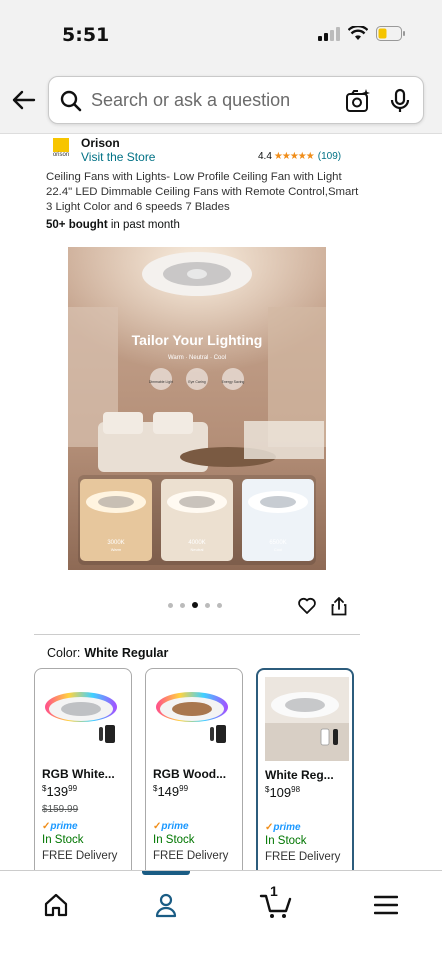  I want to click on search-icon, so click(71, 101).